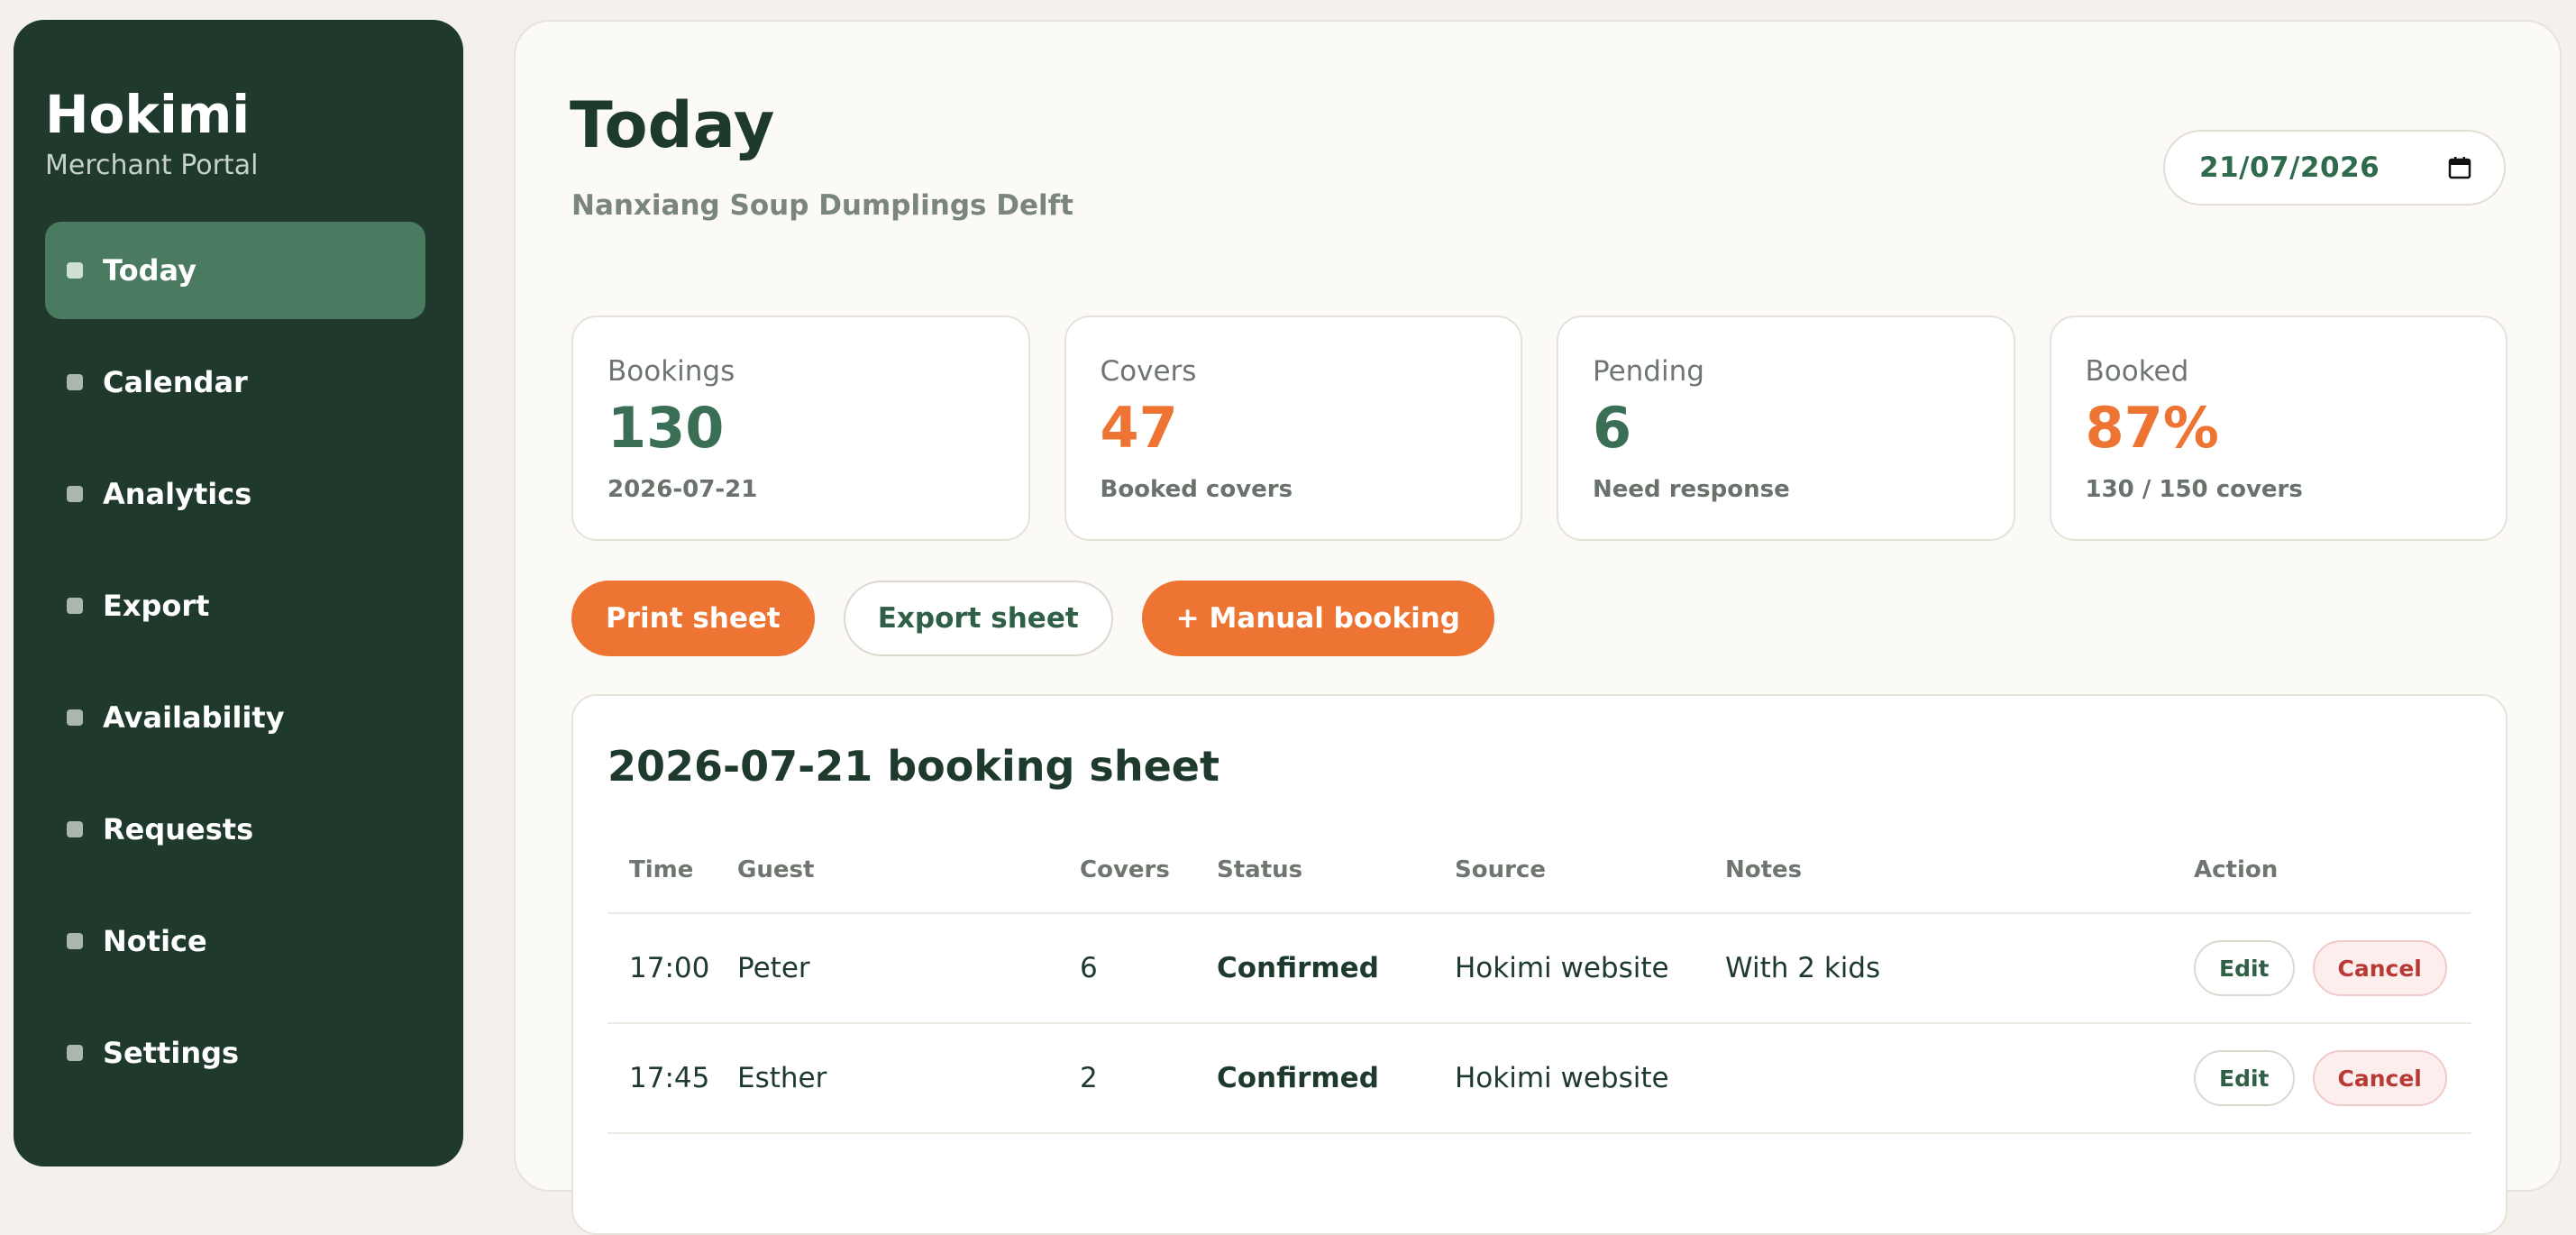  I want to click on column-header-action: Action, so click(2236, 869).